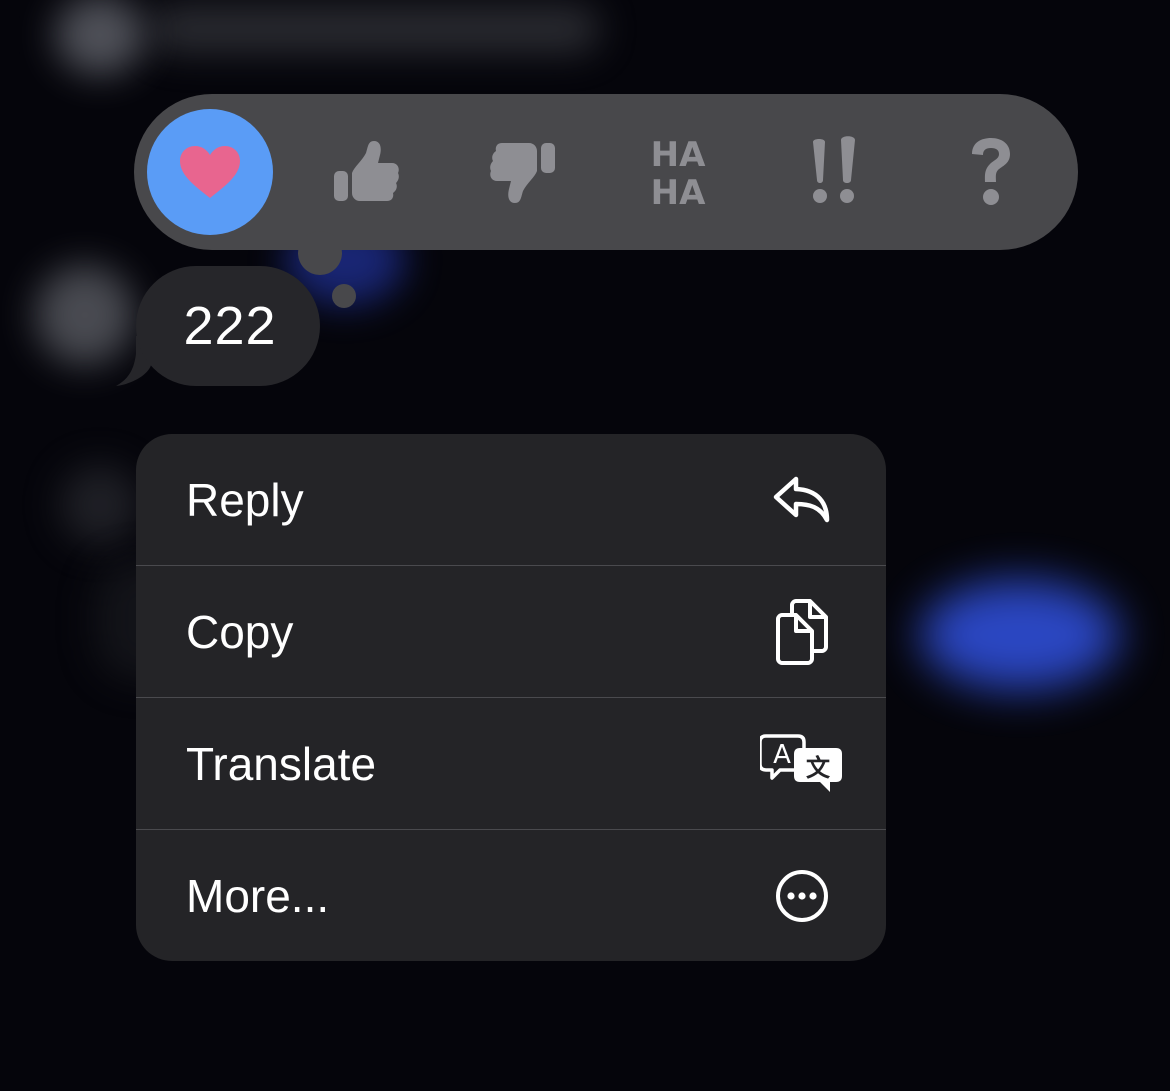  What do you see at coordinates (511, 499) in the screenshot?
I see `menu-item-reply: Reply` at bounding box center [511, 499].